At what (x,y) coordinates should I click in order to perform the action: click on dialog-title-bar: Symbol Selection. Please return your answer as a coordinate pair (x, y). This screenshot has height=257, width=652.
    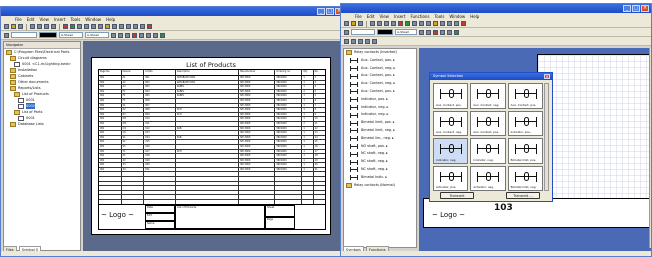
    Looking at the image, I should click on (491, 76).